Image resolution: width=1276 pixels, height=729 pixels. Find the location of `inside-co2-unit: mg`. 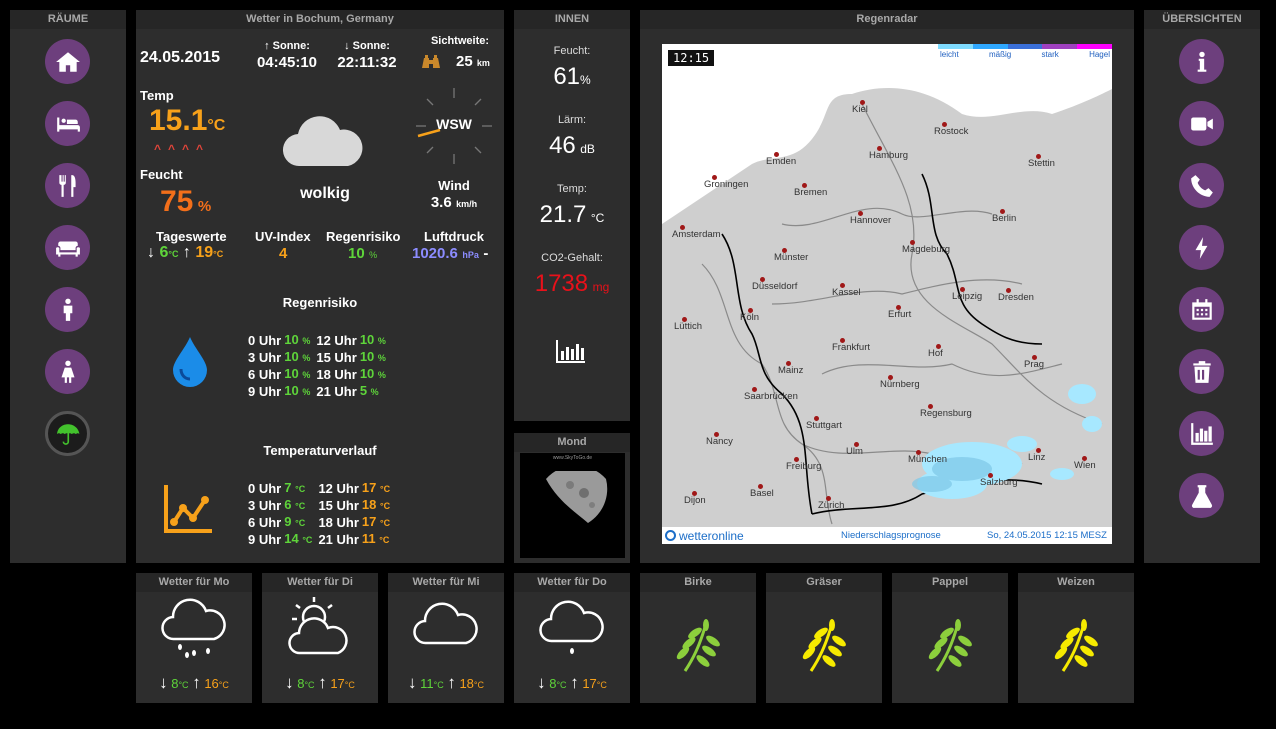

inside-co2-unit: mg is located at coordinates (601, 287).